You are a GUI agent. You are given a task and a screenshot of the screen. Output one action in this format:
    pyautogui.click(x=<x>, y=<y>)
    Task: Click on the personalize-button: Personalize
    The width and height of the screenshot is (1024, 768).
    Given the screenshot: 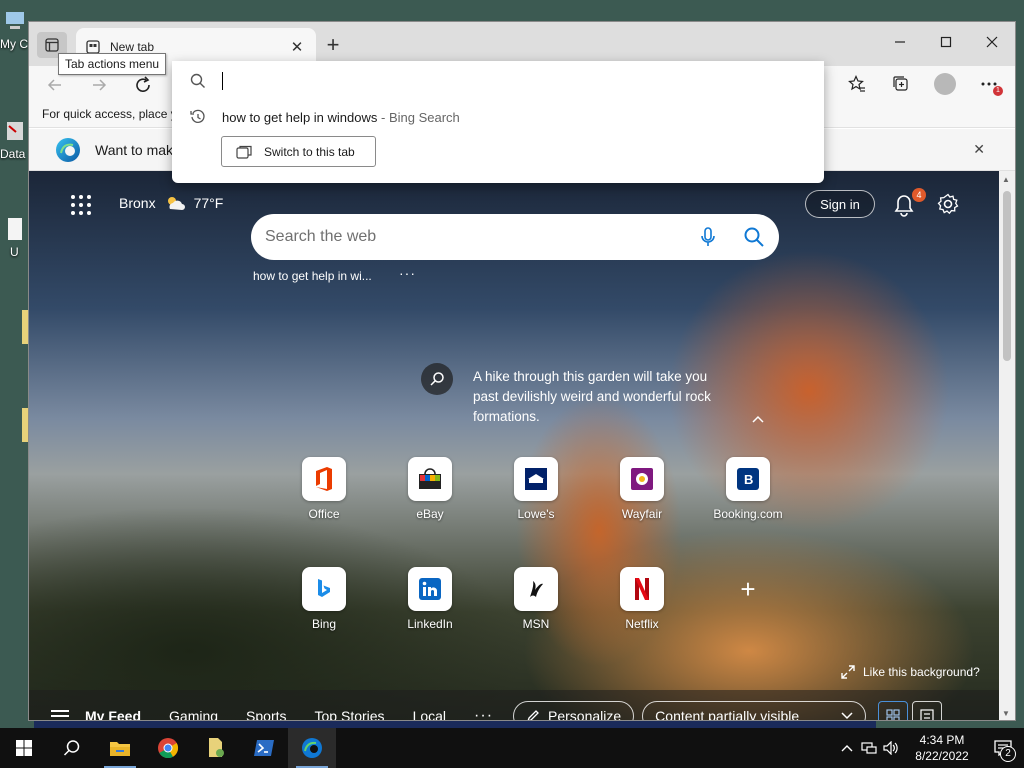 What is the action you would take?
    pyautogui.click(x=574, y=710)
    